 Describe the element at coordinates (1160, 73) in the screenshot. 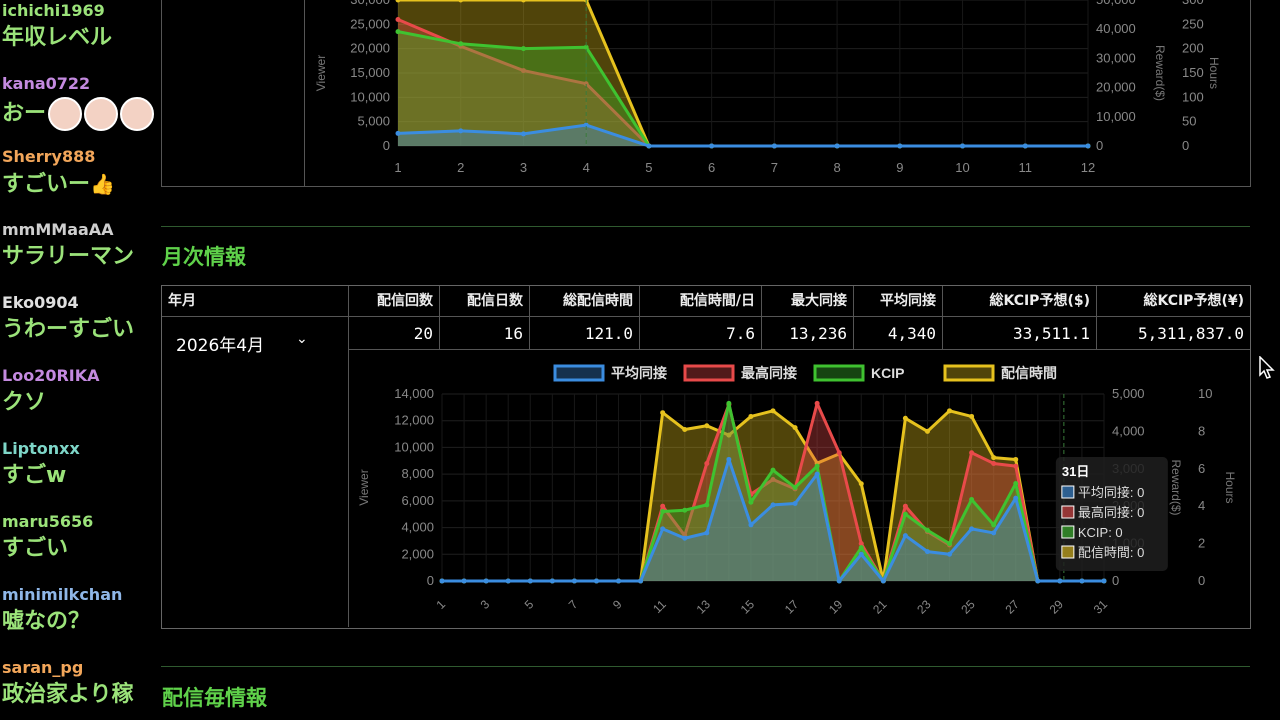

I see `y2-axis-label: Reward($)` at that location.